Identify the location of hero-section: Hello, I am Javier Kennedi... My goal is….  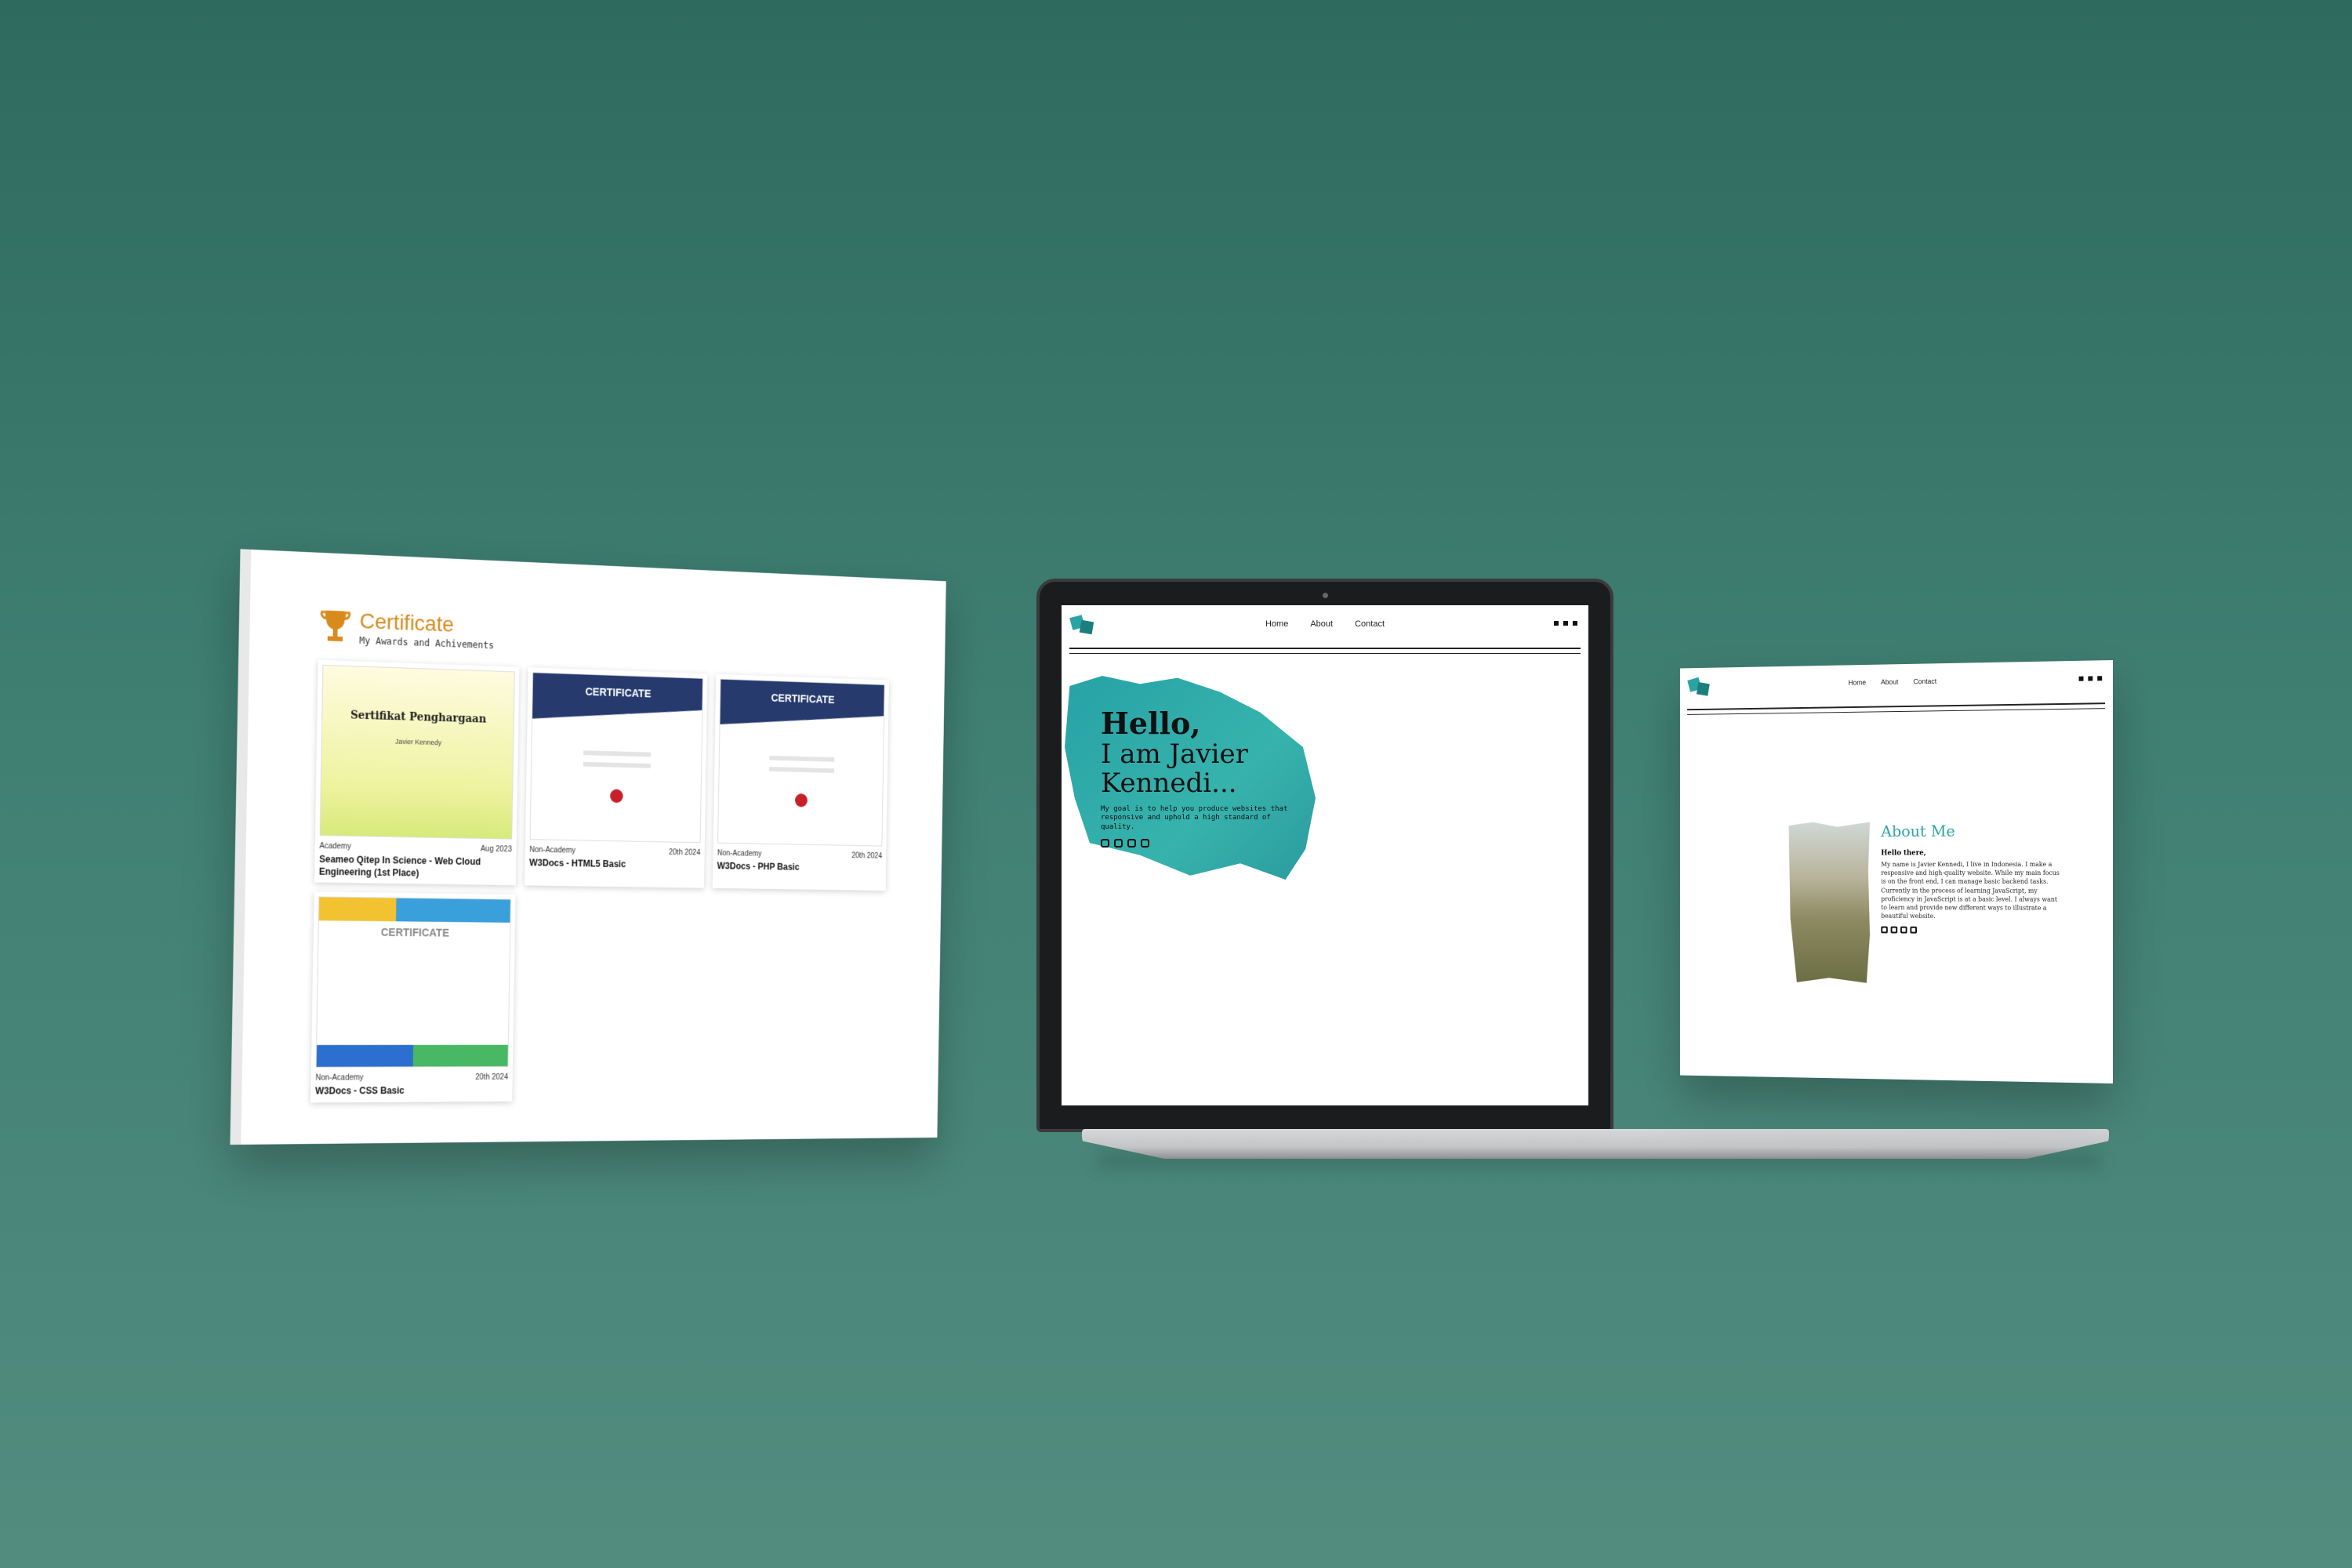
(1203, 777).